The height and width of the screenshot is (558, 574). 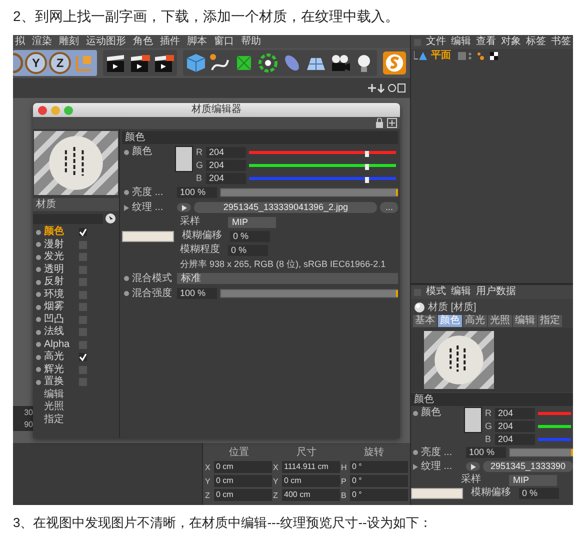 What do you see at coordinates (110, 218) in the screenshot?
I see `cursor-pick-icon` at bounding box center [110, 218].